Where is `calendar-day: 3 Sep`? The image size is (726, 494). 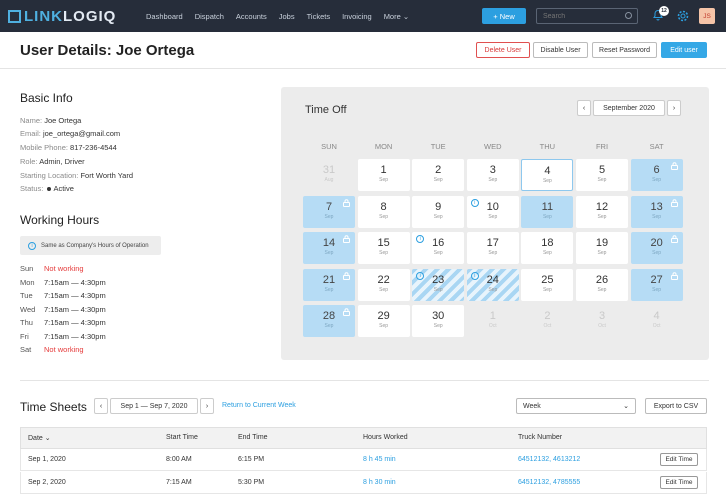 calendar-day: 3 Sep is located at coordinates (492, 175).